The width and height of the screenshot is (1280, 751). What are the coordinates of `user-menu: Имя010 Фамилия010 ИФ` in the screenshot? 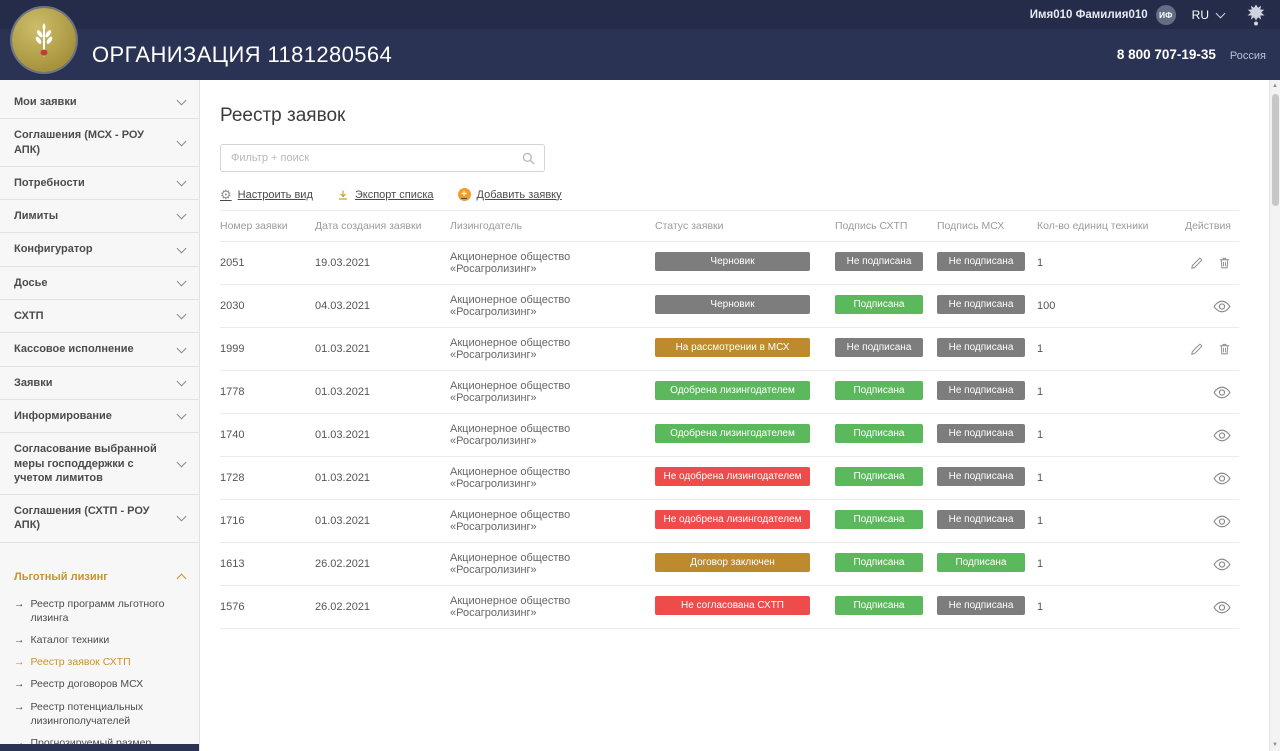 It's located at (1103, 14).